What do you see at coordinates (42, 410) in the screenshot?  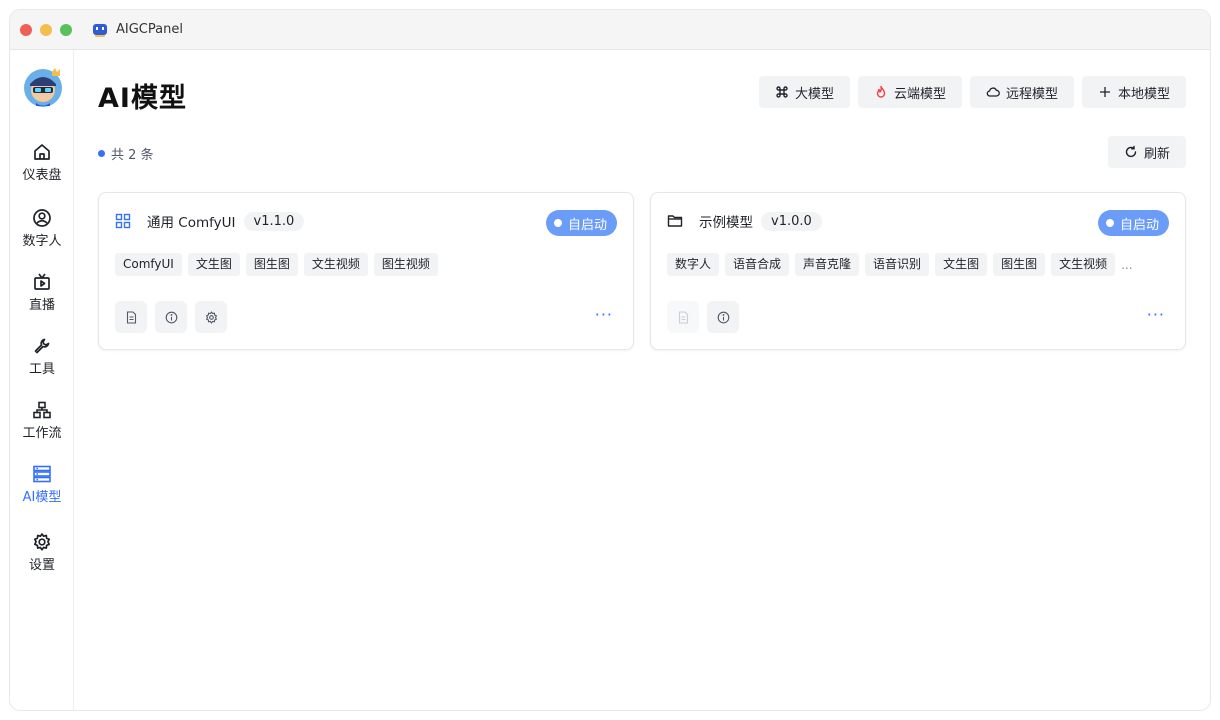 I see `workflow-icon` at bounding box center [42, 410].